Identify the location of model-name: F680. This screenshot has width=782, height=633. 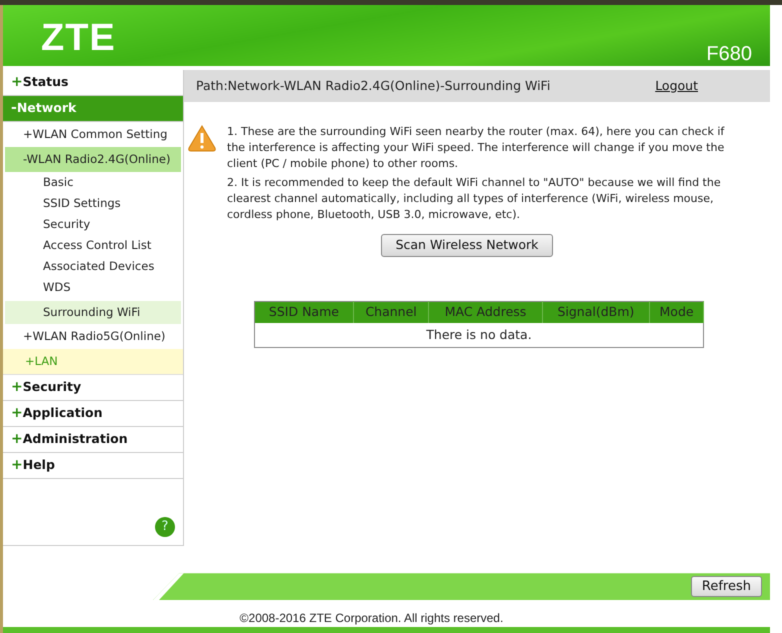
(729, 54).